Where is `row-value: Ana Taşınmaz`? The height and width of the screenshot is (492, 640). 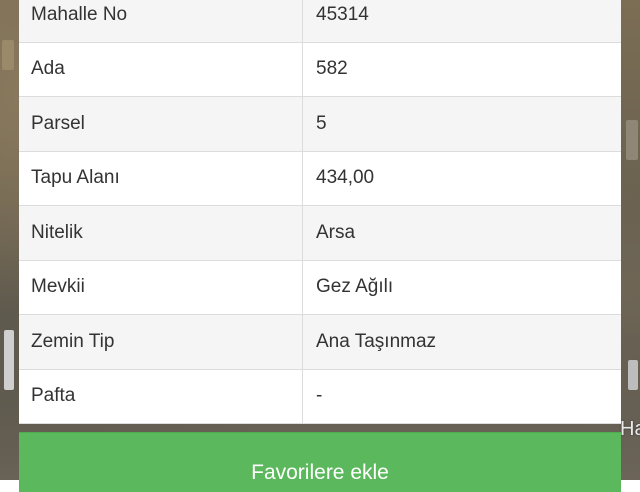 row-value: Ana Taşınmaz is located at coordinates (376, 341).